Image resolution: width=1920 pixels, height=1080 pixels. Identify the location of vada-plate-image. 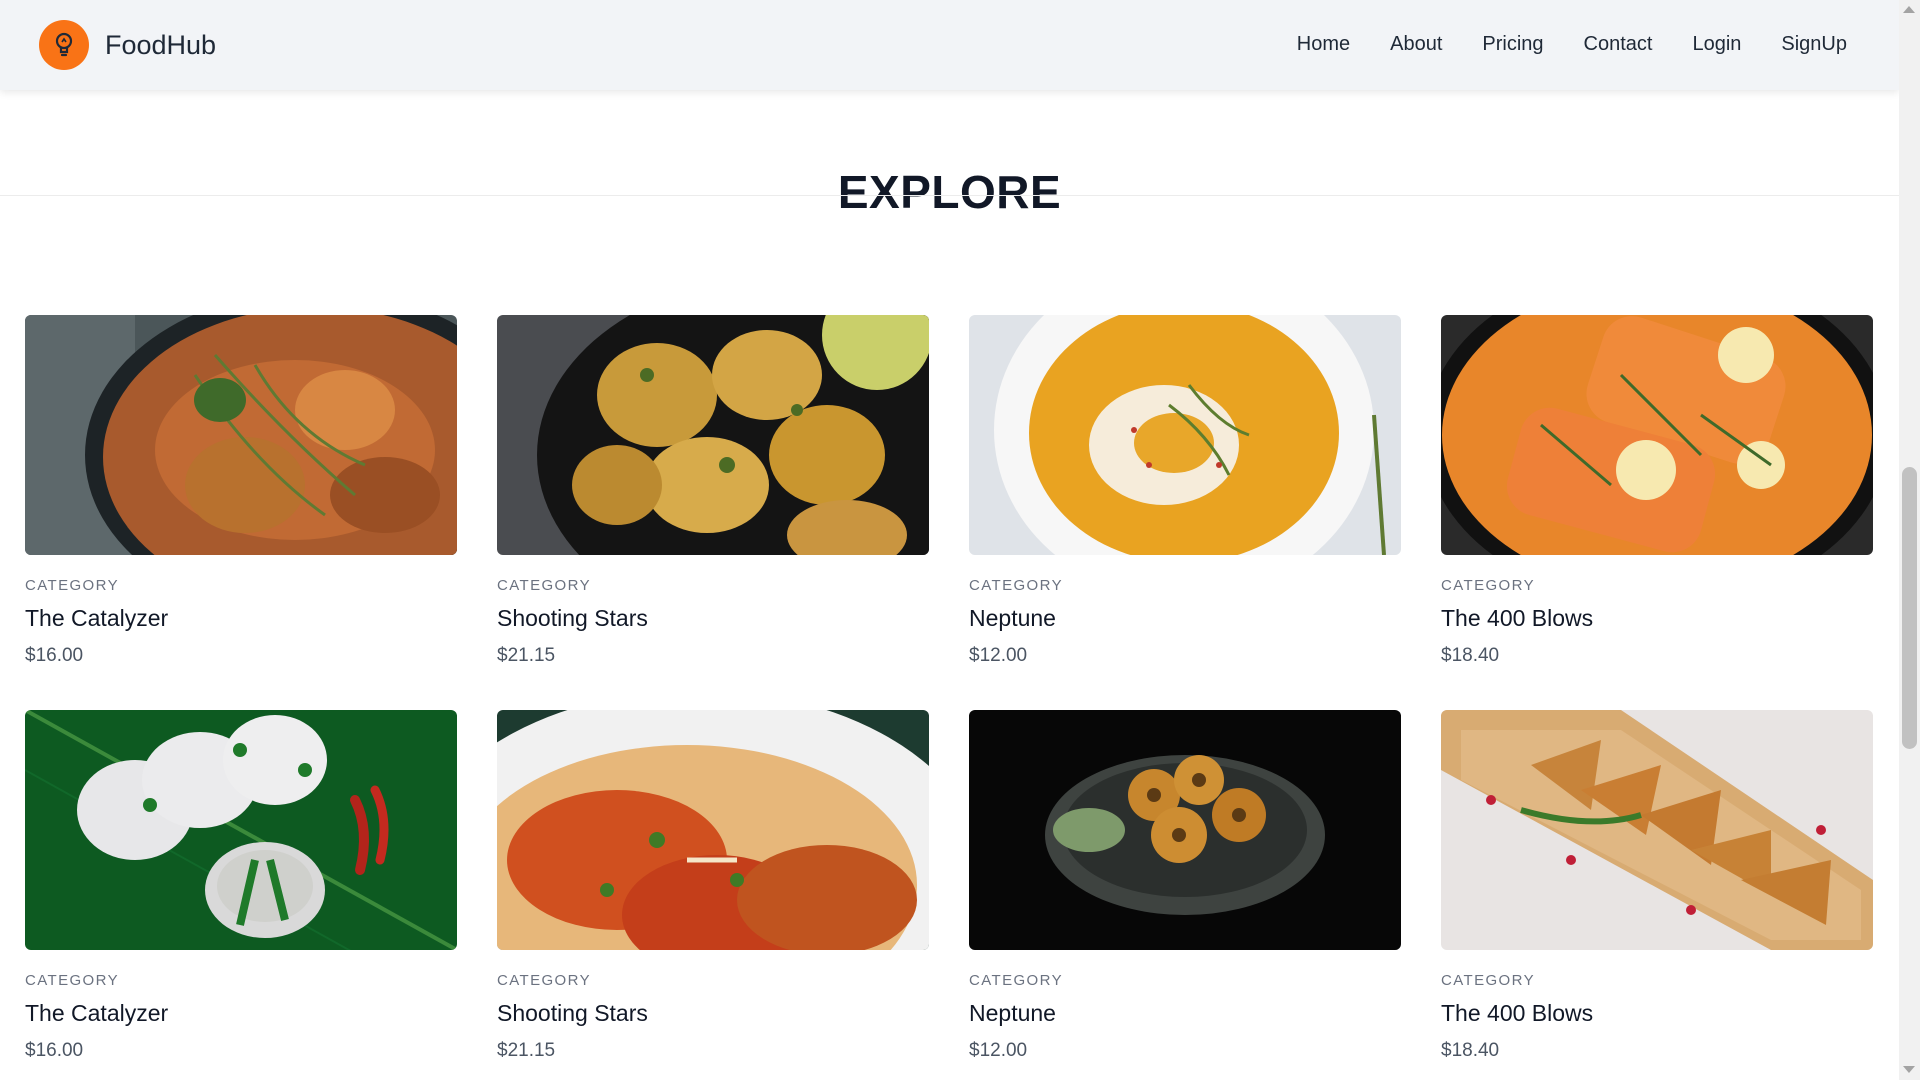
(1185, 830).